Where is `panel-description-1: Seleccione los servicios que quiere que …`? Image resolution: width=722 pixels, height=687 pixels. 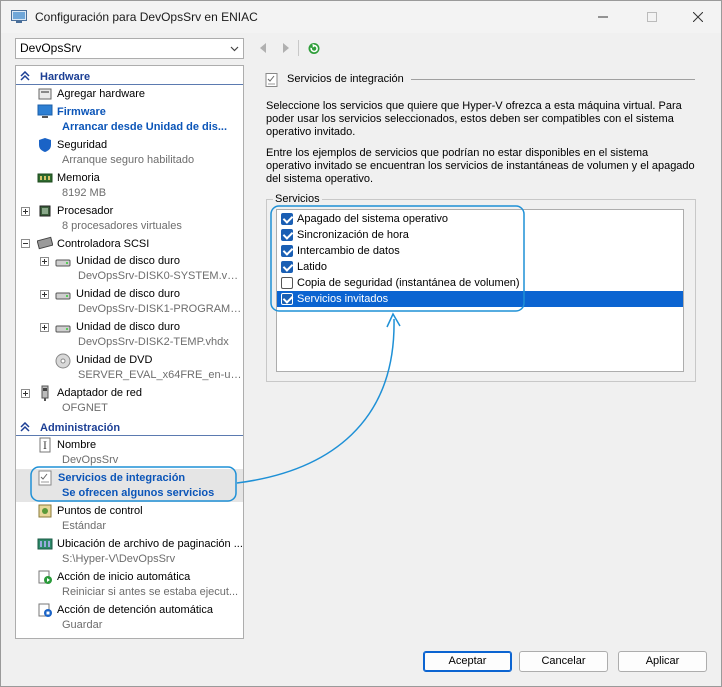
panel-description-1: Seleccione los servicios que quiere que … is located at coordinates (474, 119).